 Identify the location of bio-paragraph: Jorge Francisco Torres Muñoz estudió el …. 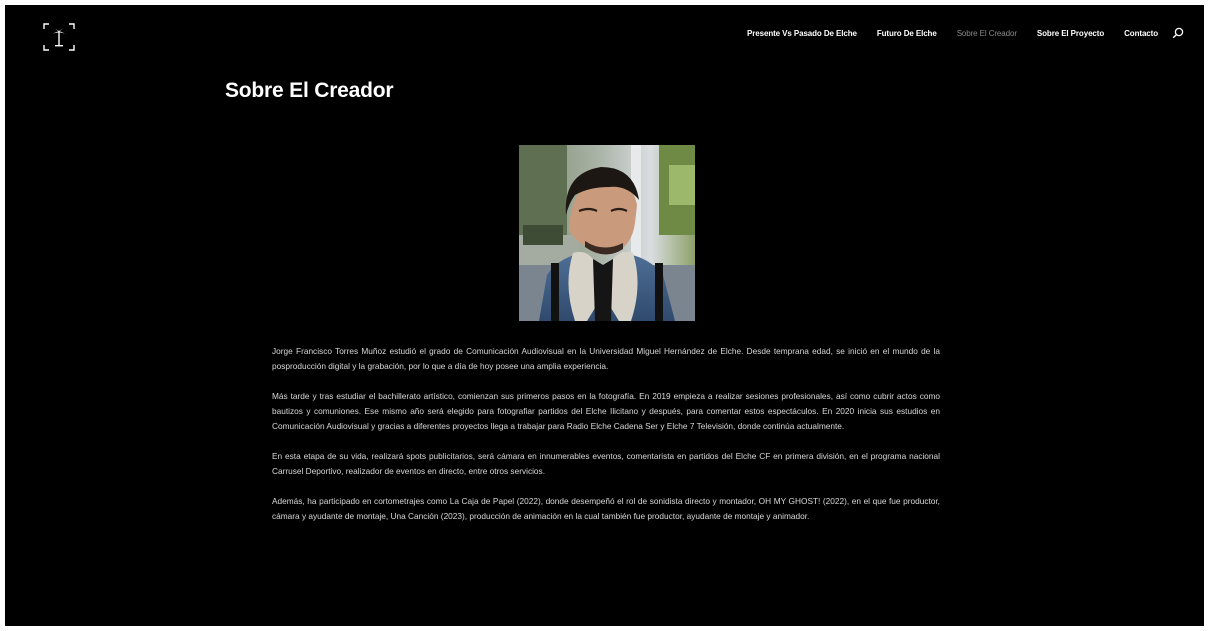
(606, 358).